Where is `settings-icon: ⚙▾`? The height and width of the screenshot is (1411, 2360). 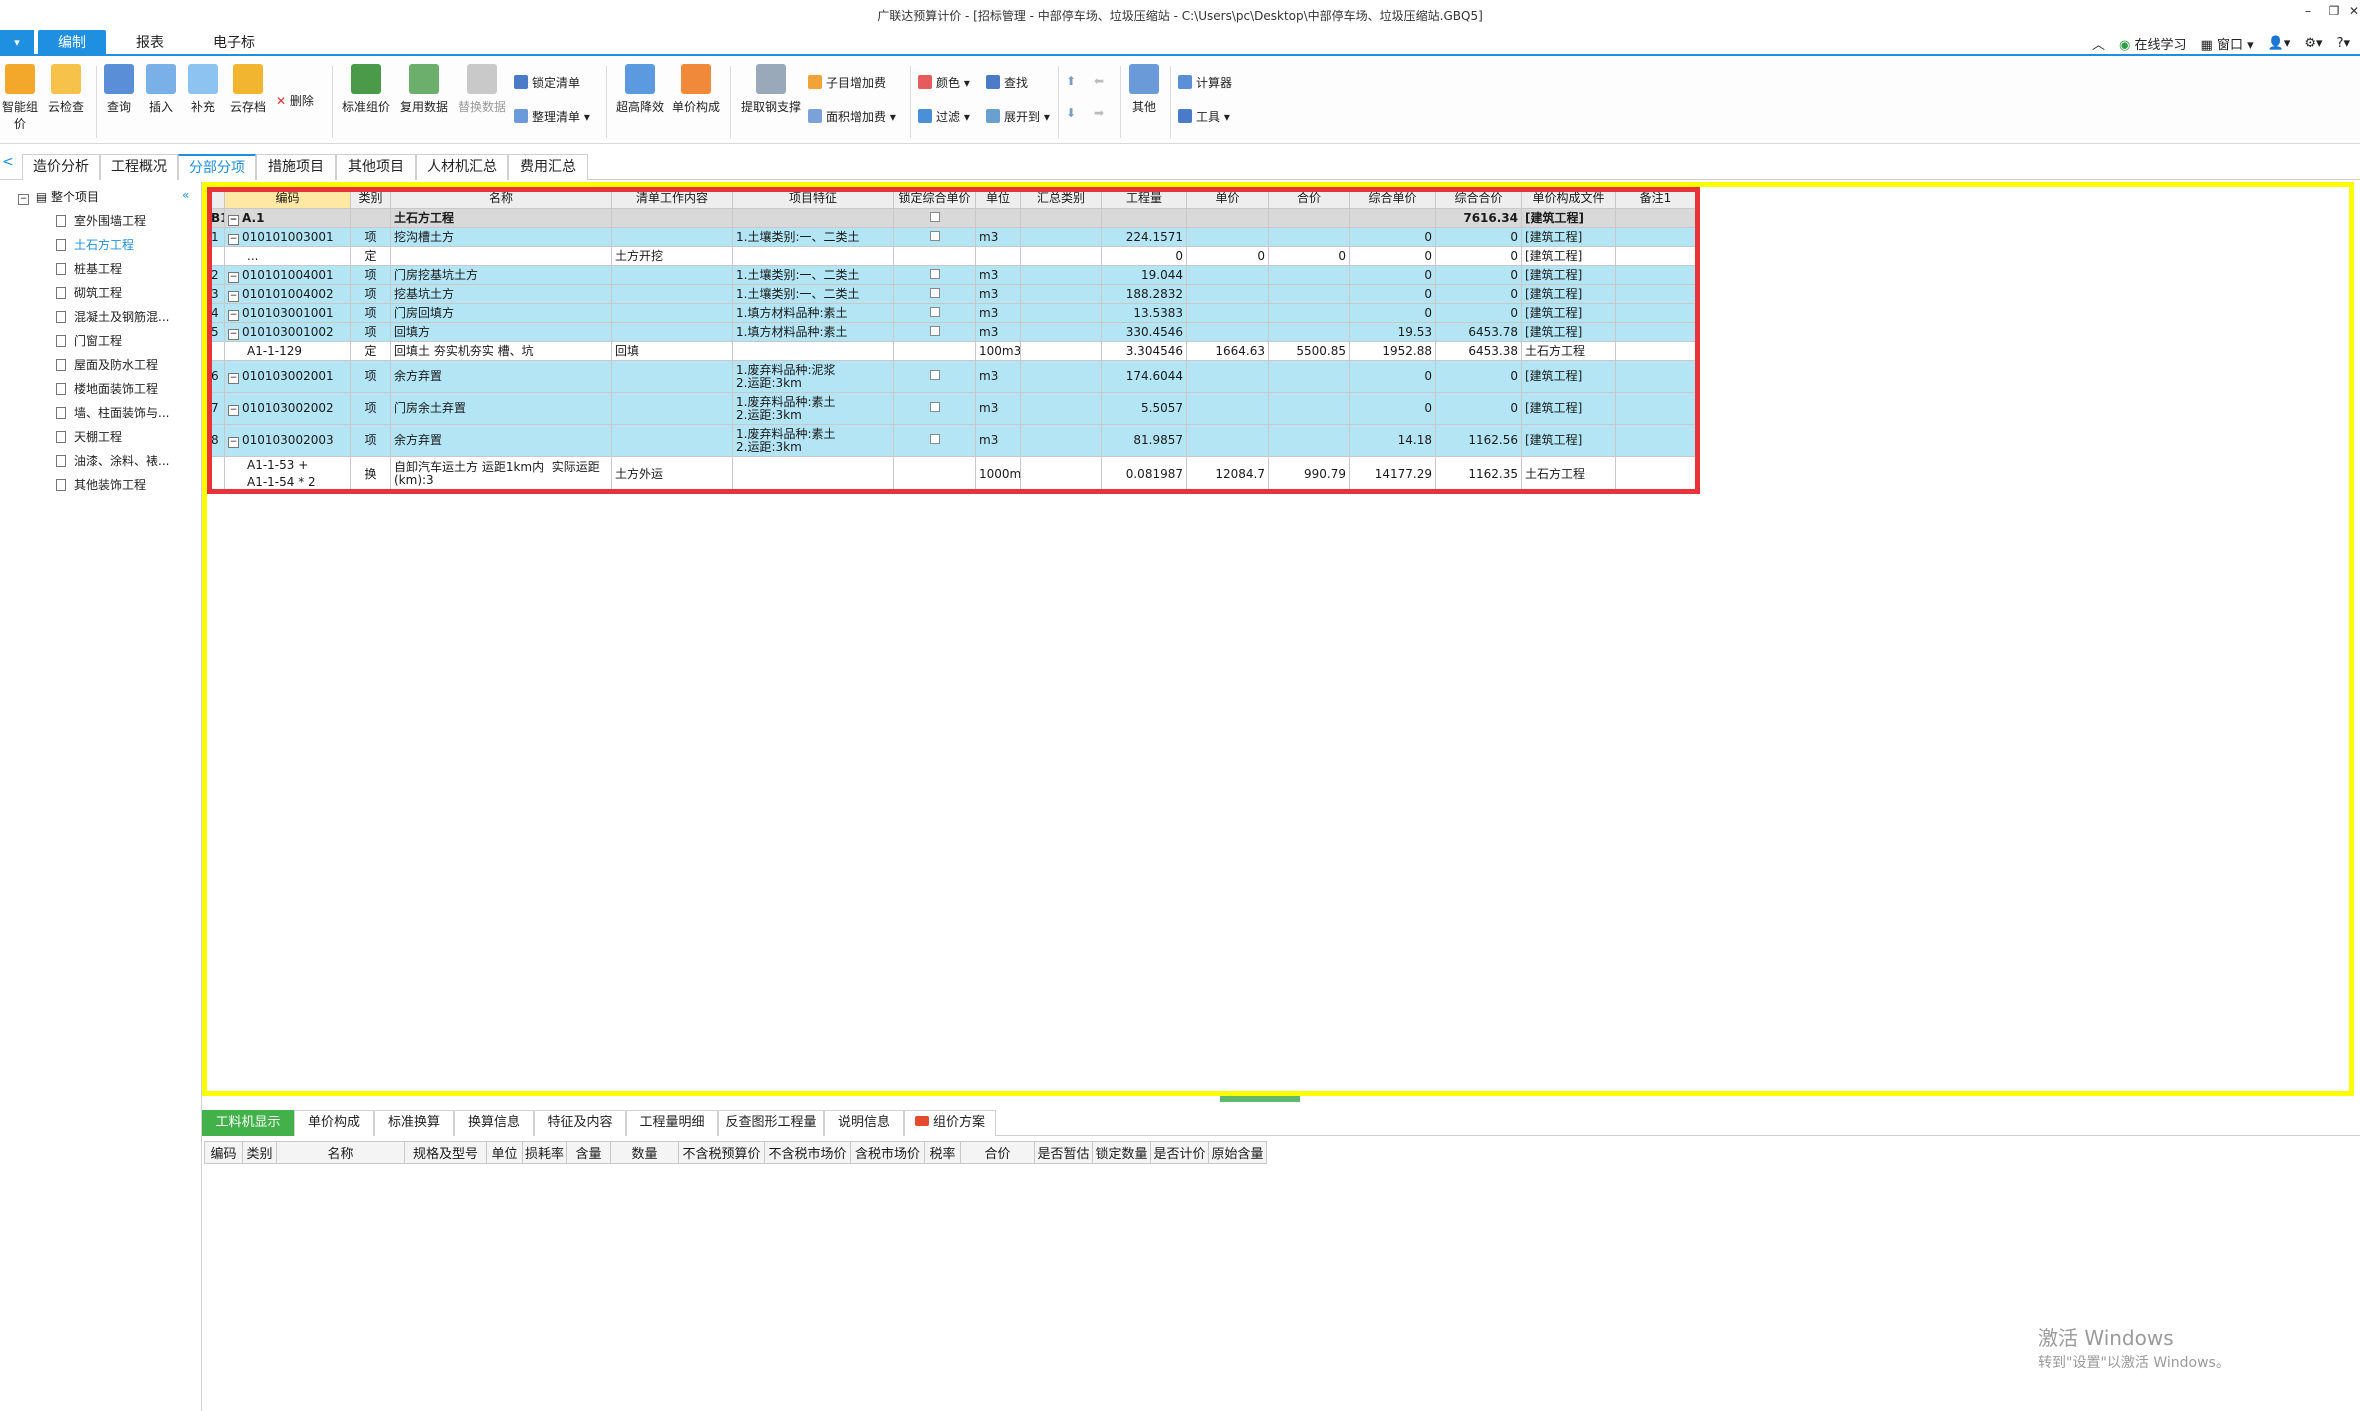
settings-icon: ⚙▾ is located at coordinates (2313, 43).